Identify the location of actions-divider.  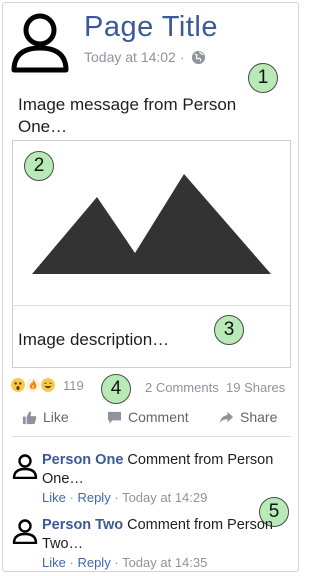
(151, 436).